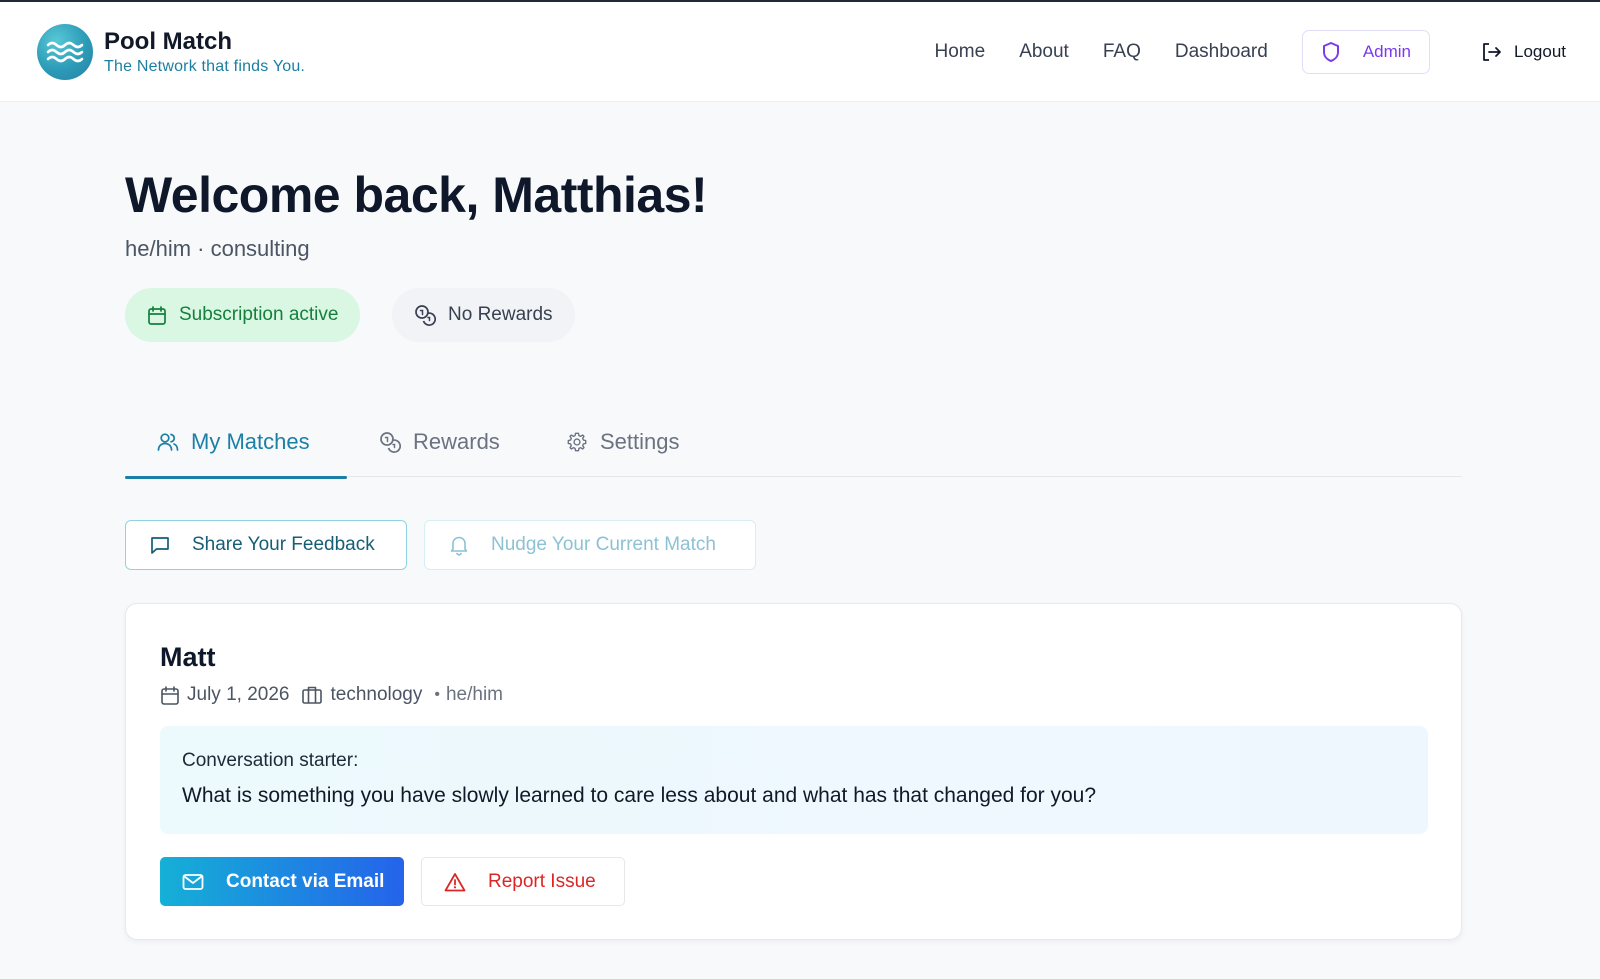 Image resolution: width=1600 pixels, height=979 pixels. Describe the element at coordinates (1122, 52) in the screenshot. I see `nav-faq-link: FAQ` at that location.